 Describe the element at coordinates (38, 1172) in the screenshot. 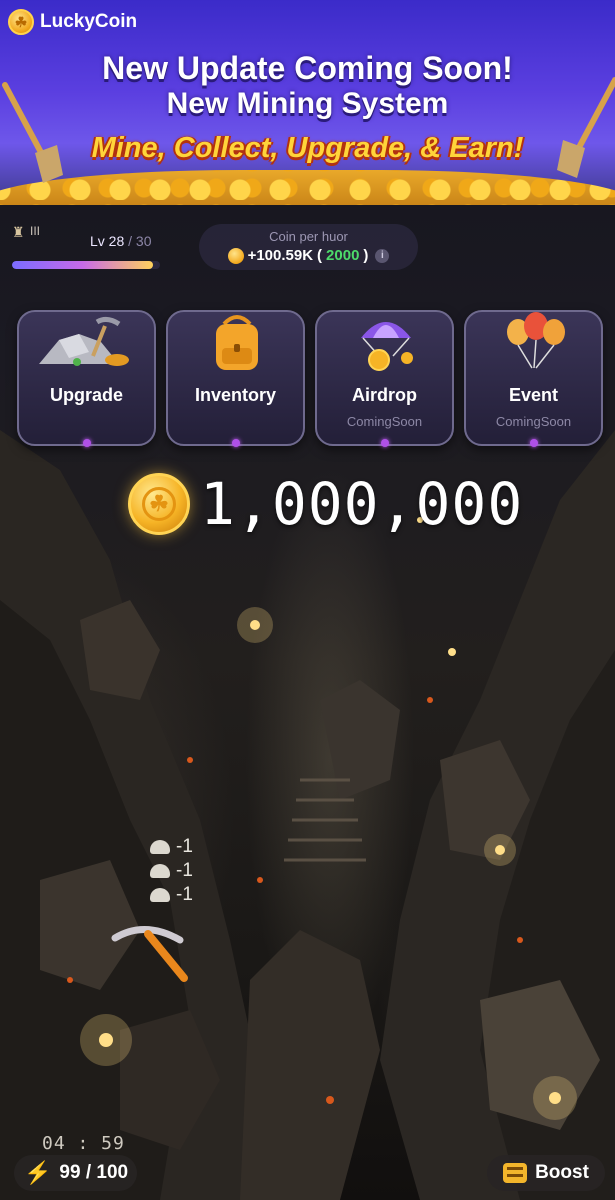

I see `lightning-icon: ⚡` at that location.